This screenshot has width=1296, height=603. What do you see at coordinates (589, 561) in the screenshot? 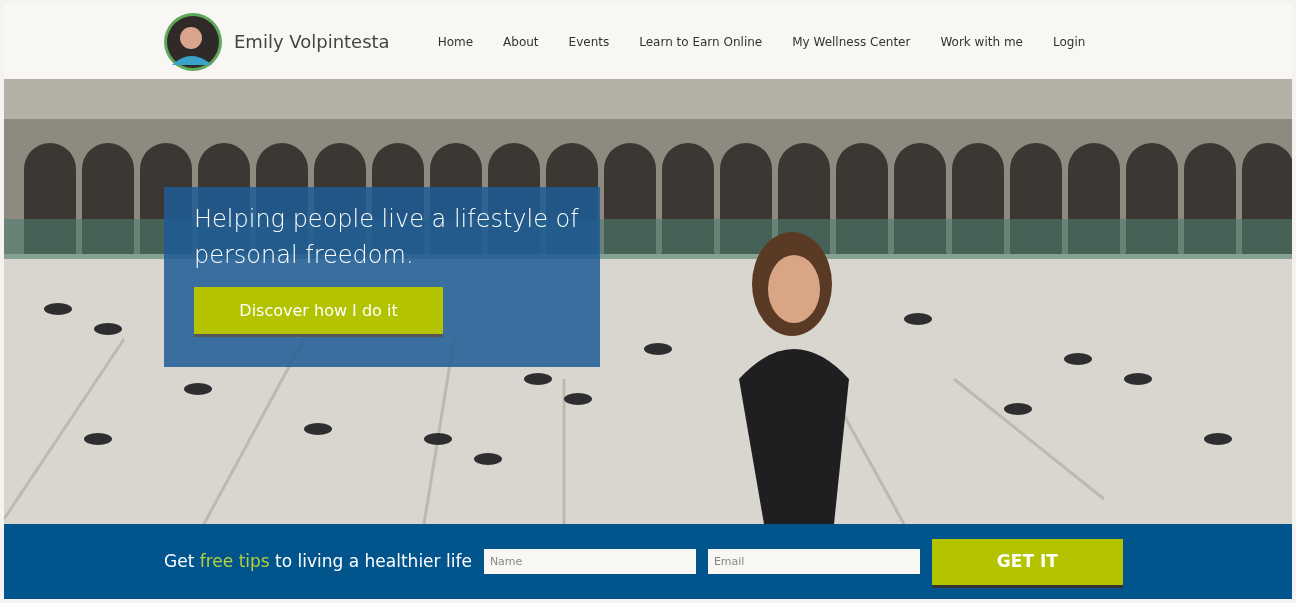
I see `signup-field: Name` at bounding box center [589, 561].